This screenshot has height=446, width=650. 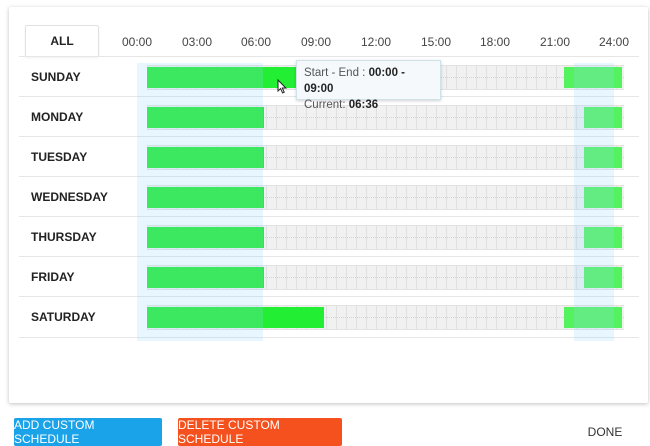 What do you see at coordinates (62, 41) in the screenshot?
I see `all-days-button: ALL` at bounding box center [62, 41].